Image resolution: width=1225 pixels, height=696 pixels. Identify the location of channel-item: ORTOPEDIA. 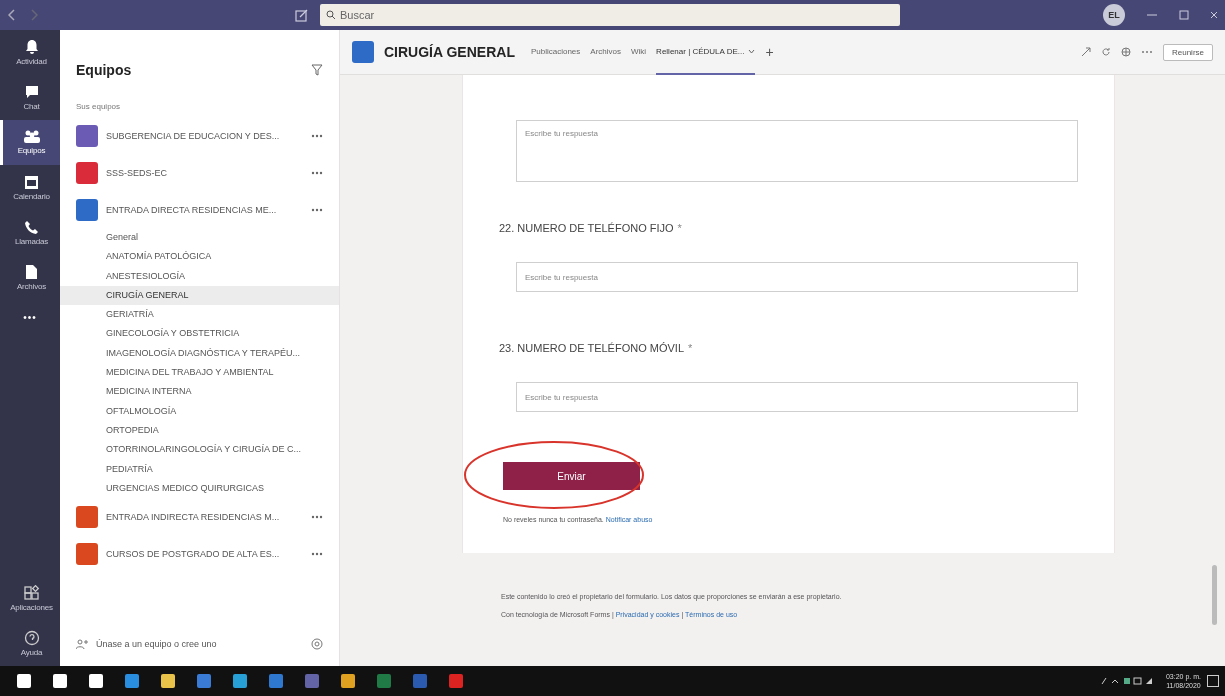
(199, 430).